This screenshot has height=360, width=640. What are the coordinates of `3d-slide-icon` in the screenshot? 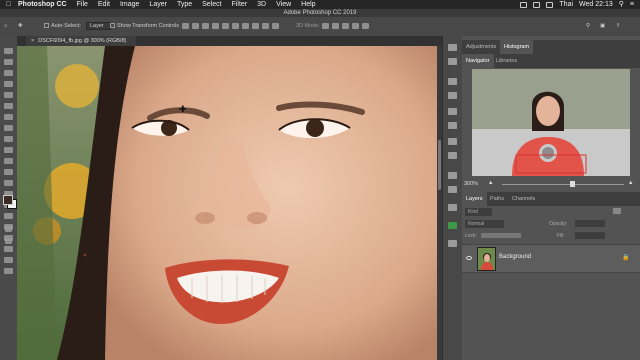 It's located at (355, 26).